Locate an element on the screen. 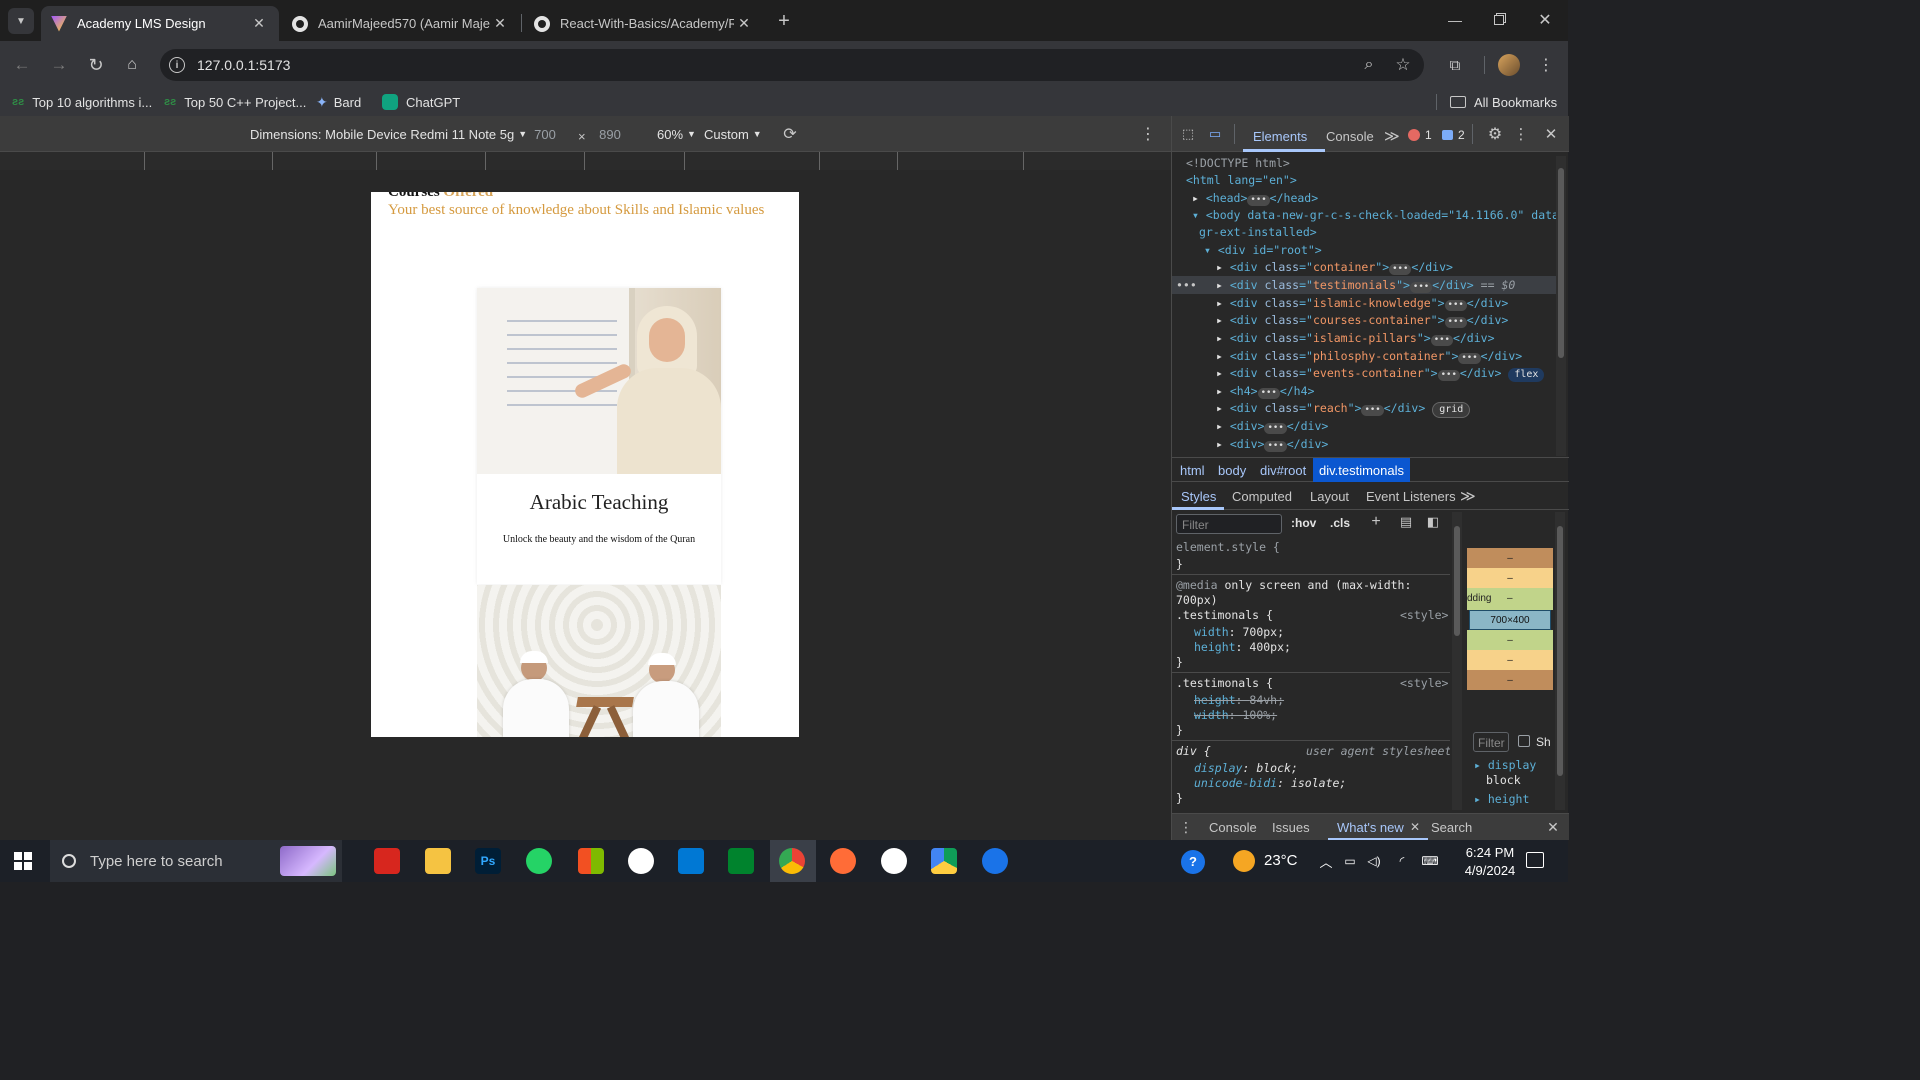 The width and height of the screenshot is (1920, 1080). show-all-checkbox is located at coordinates (1524, 741).